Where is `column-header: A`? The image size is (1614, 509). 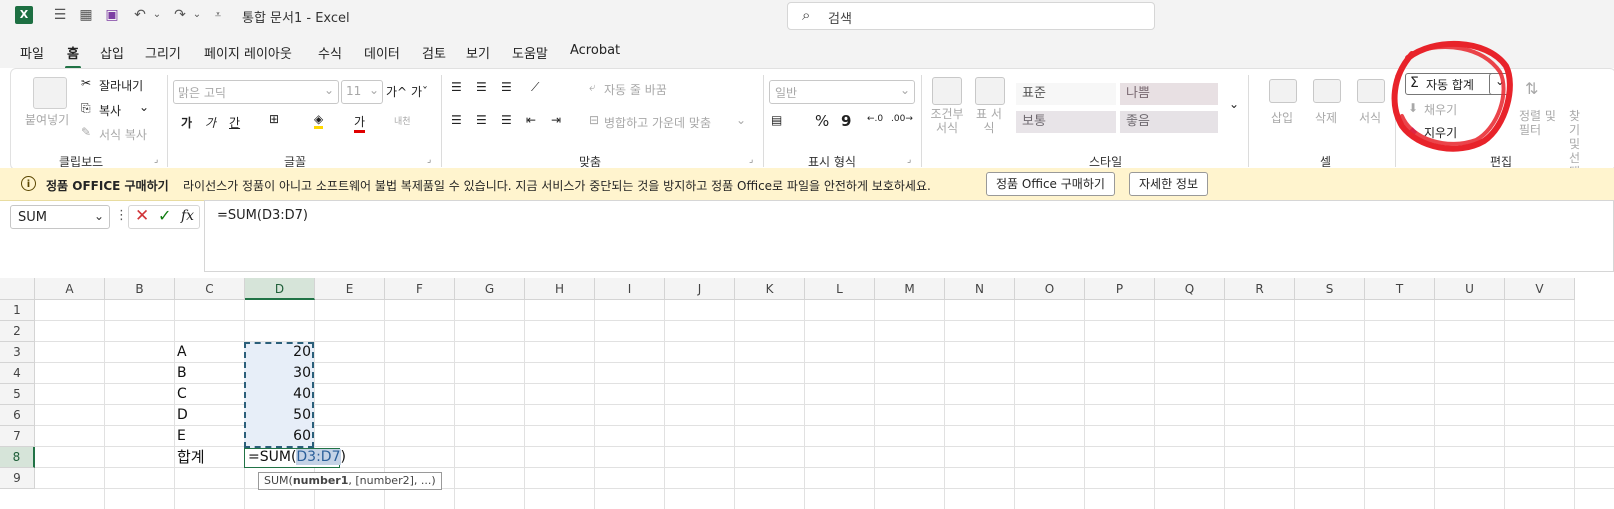
column-header: A is located at coordinates (70, 289).